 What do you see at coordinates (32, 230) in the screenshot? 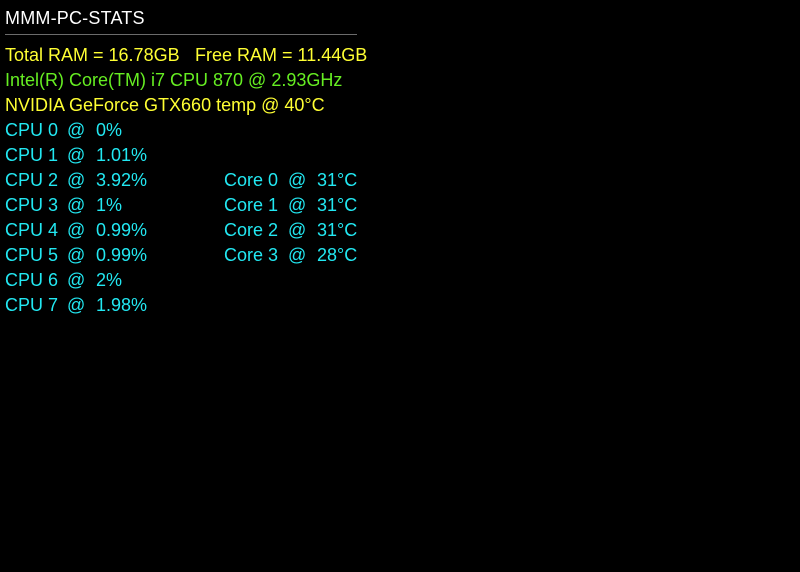
I see `cpu-name: CPU 4` at bounding box center [32, 230].